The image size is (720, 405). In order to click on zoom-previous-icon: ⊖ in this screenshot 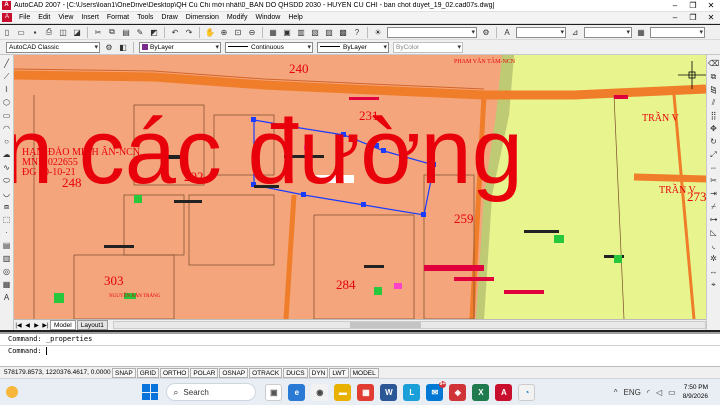, I will do `click(252, 32)`.